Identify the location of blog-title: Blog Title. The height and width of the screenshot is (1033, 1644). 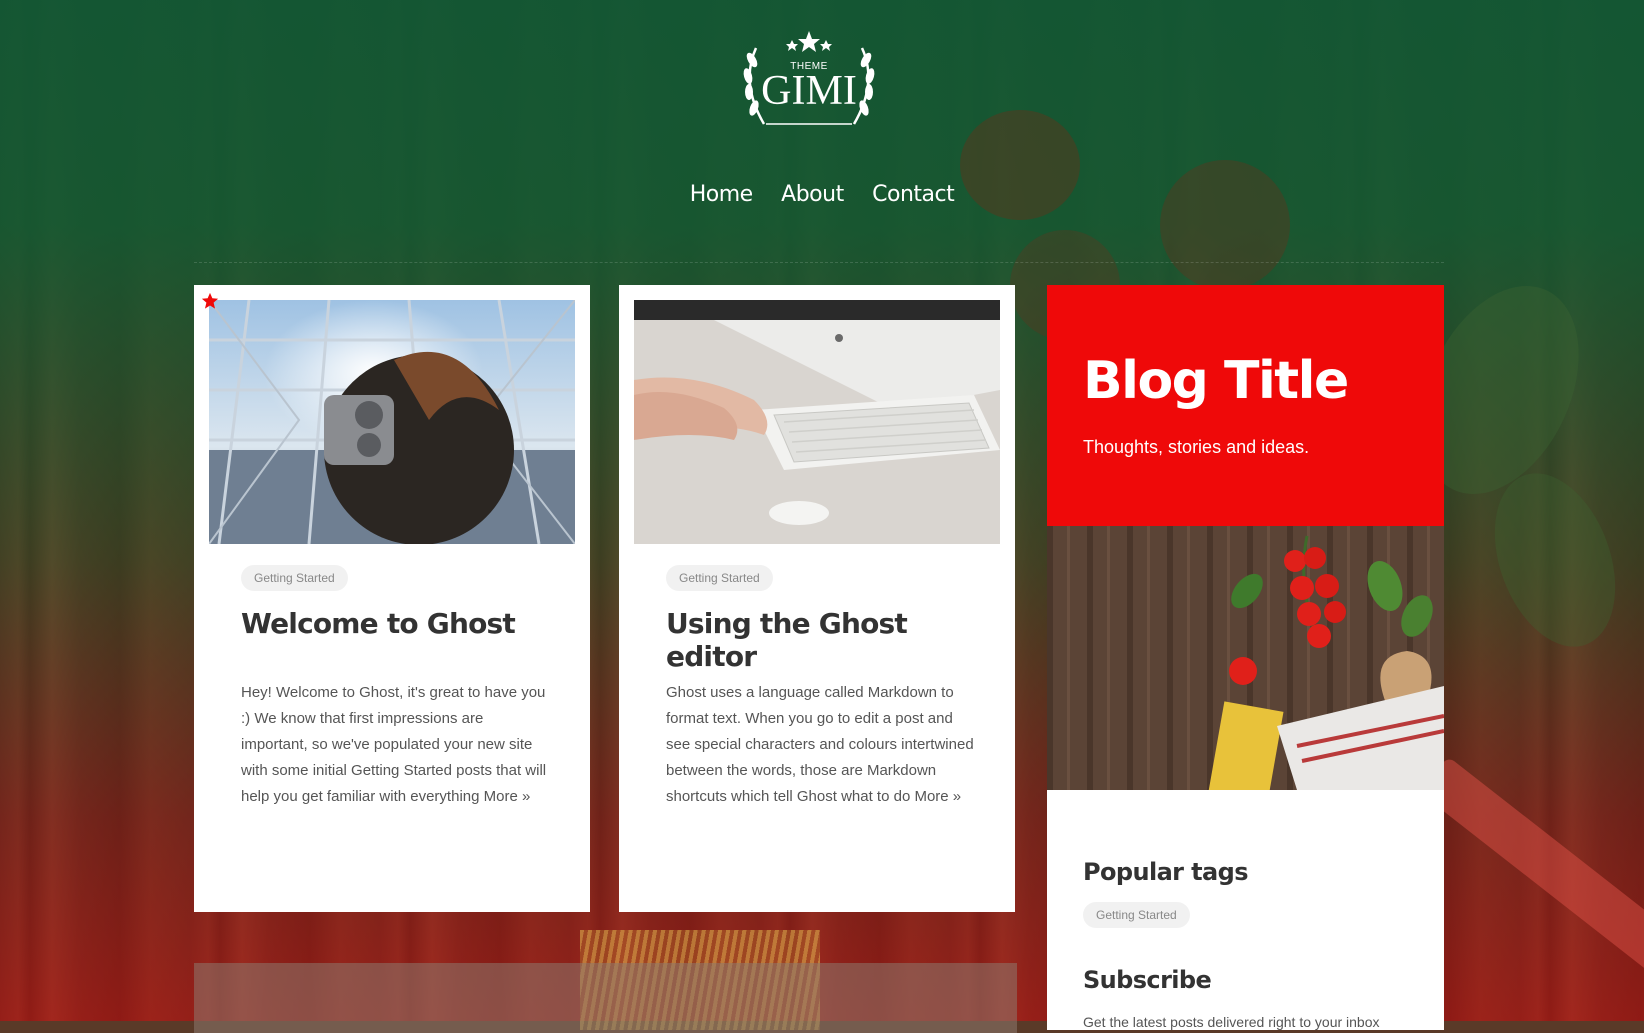
(1216, 381).